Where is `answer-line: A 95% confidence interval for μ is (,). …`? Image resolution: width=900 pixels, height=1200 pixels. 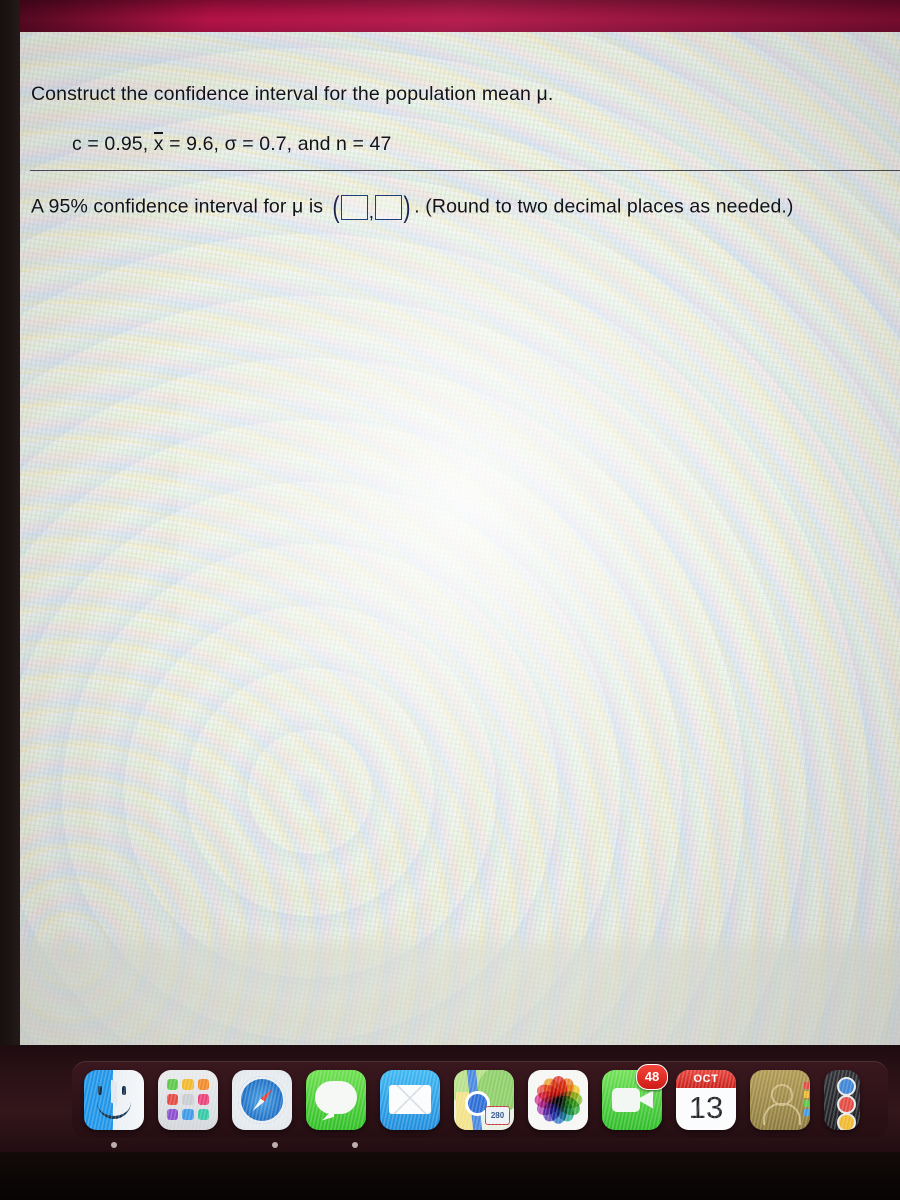 answer-line: A 95% confidence interval for μ is (,). … is located at coordinates (412, 207).